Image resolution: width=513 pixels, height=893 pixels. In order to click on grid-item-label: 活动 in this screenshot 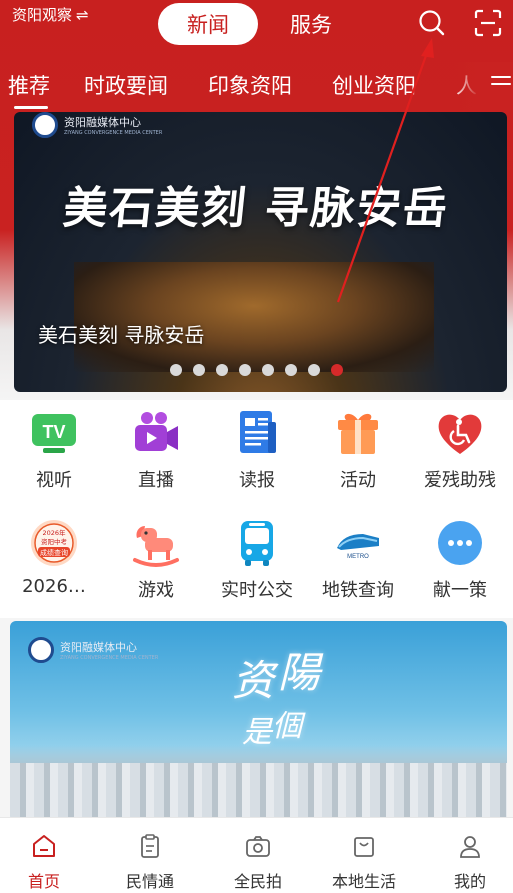, I will do `click(358, 480)`.